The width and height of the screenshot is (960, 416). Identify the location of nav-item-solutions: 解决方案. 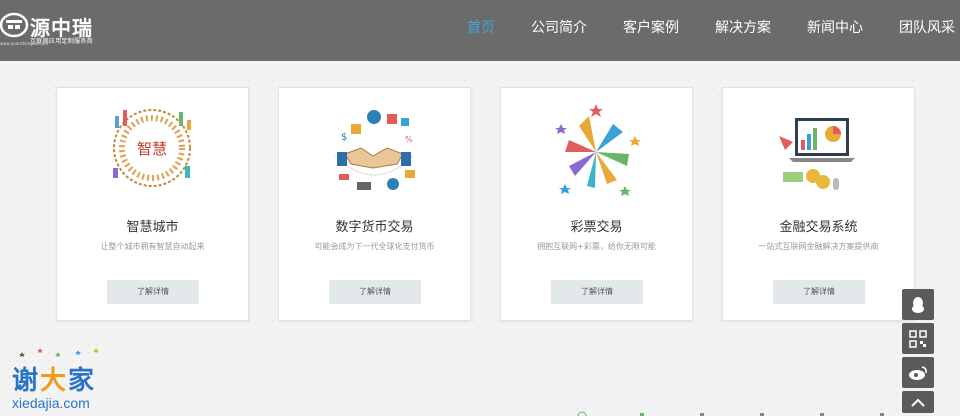
(725, 30).